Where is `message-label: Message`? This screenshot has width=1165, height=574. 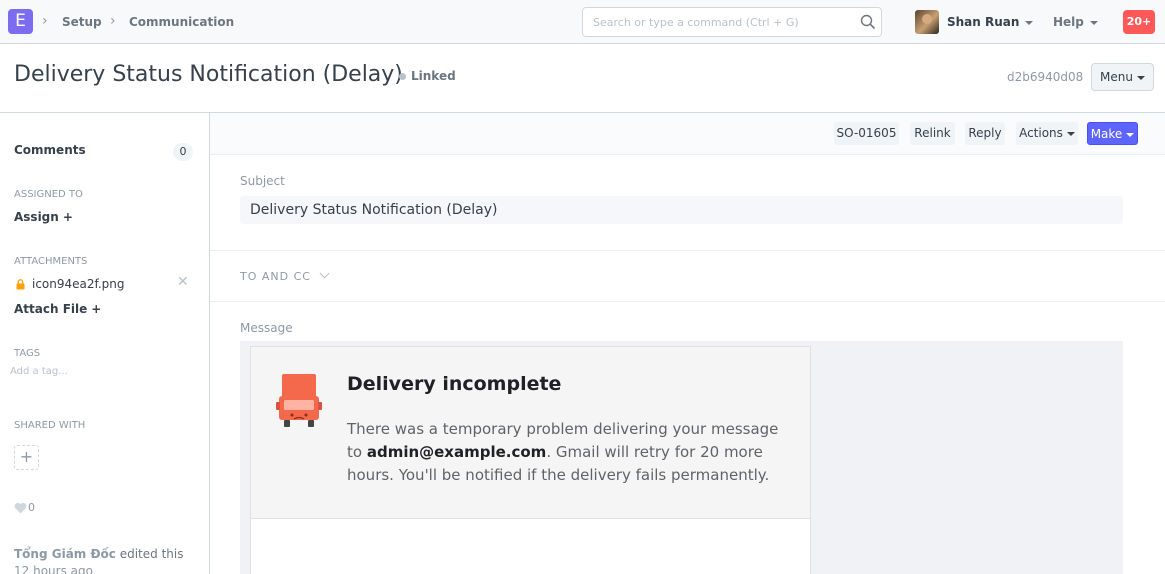
message-label: Message is located at coordinates (266, 328).